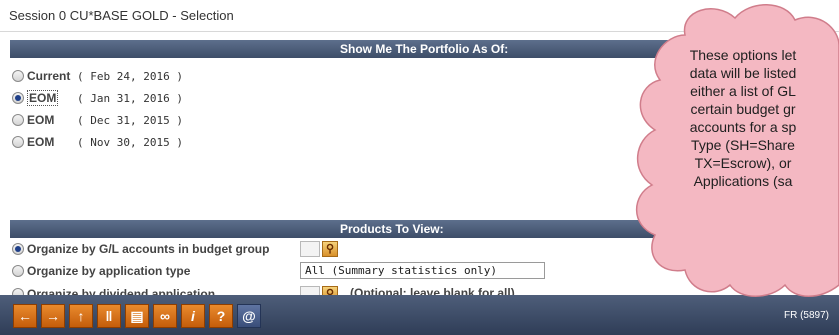 The height and width of the screenshot is (335, 839). Describe the element at coordinates (193, 316) in the screenshot. I see `info-icon: i` at that location.